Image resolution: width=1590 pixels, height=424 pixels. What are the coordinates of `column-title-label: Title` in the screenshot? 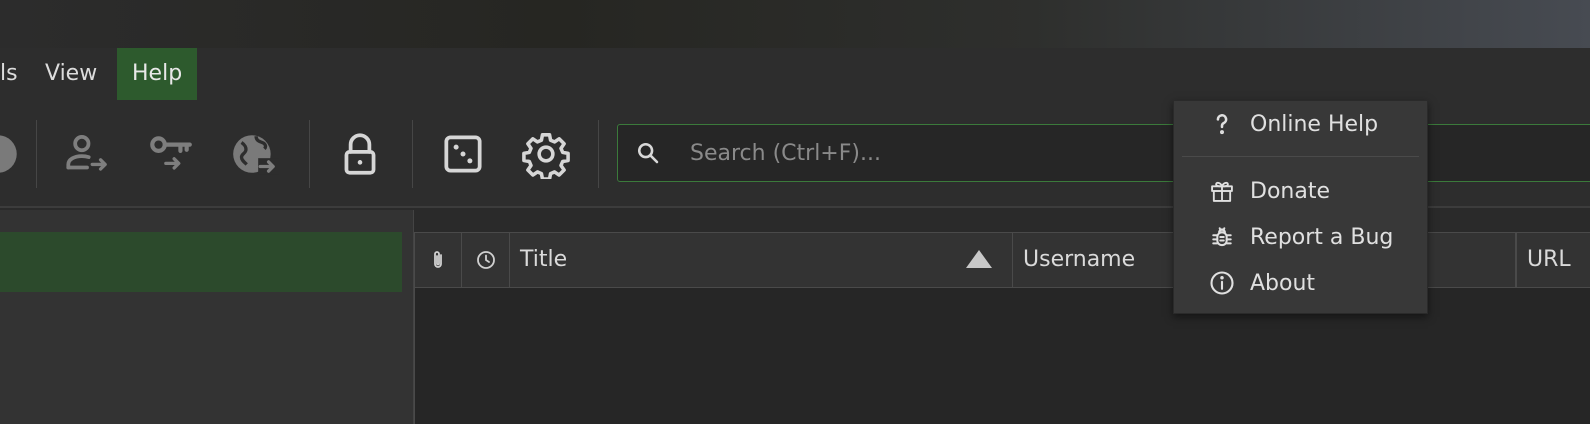 It's located at (544, 259).